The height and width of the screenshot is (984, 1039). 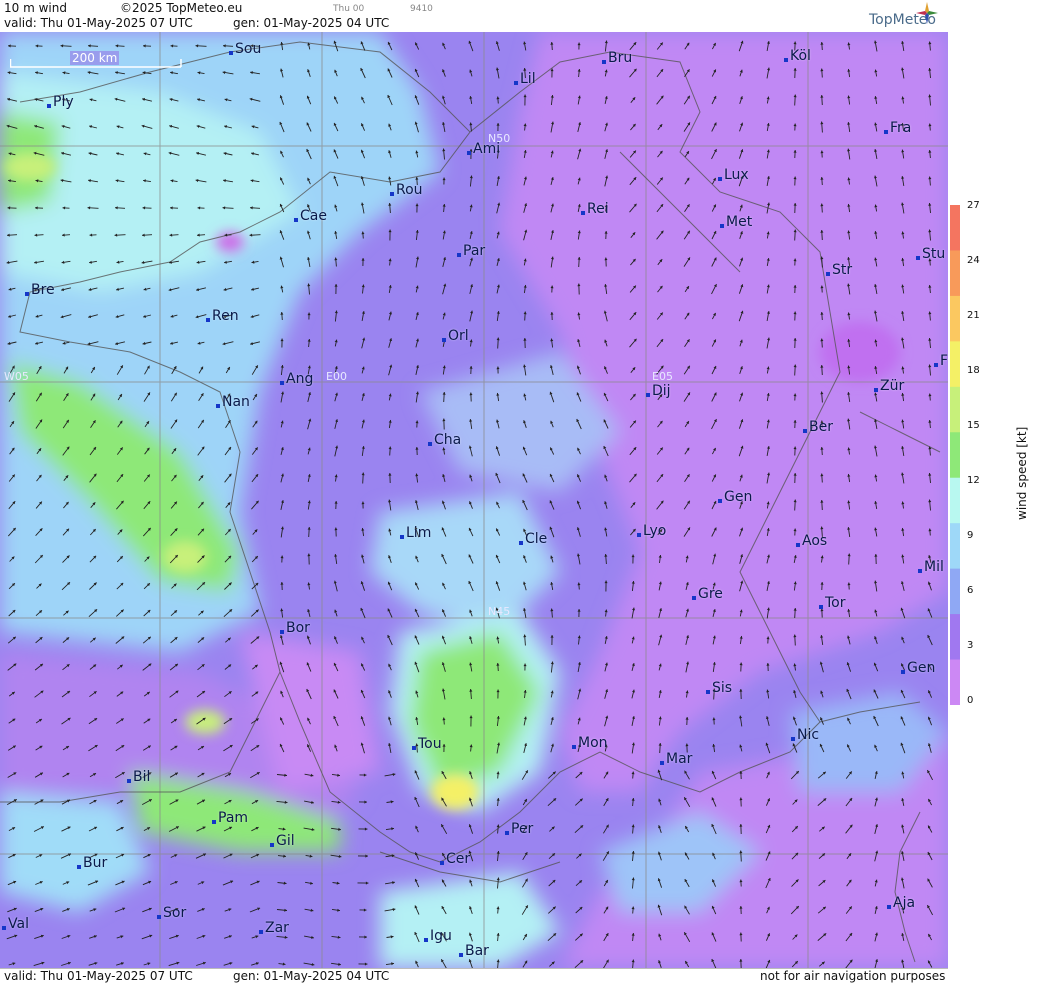 I want to click on city-bru: Bru, so click(x=620, y=58).